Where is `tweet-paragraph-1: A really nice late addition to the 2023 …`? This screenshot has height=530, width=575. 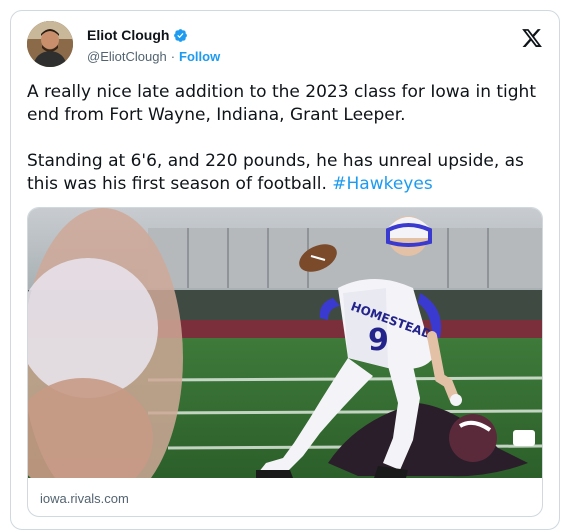 tweet-paragraph-1: A really nice late addition to the 2023 … is located at coordinates (281, 103).